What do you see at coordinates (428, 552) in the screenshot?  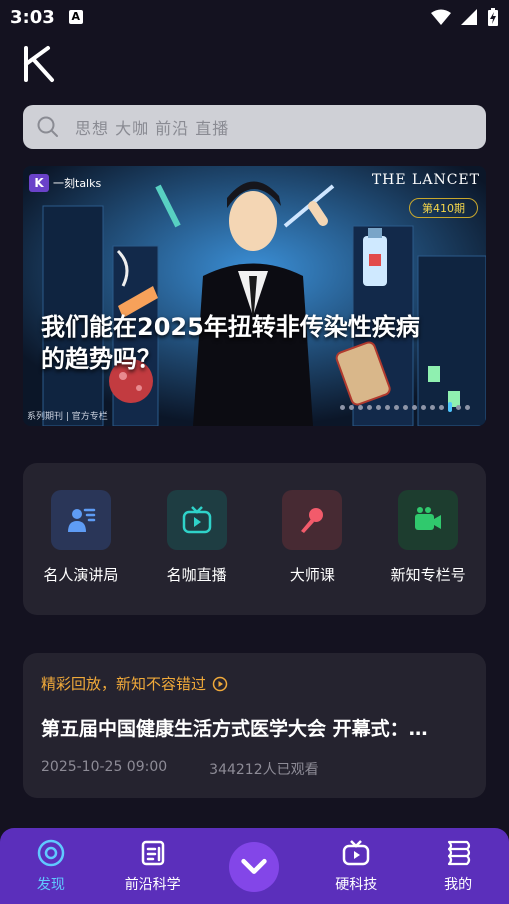 I see `quick-link-column: 新知专栏号` at bounding box center [428, 552].